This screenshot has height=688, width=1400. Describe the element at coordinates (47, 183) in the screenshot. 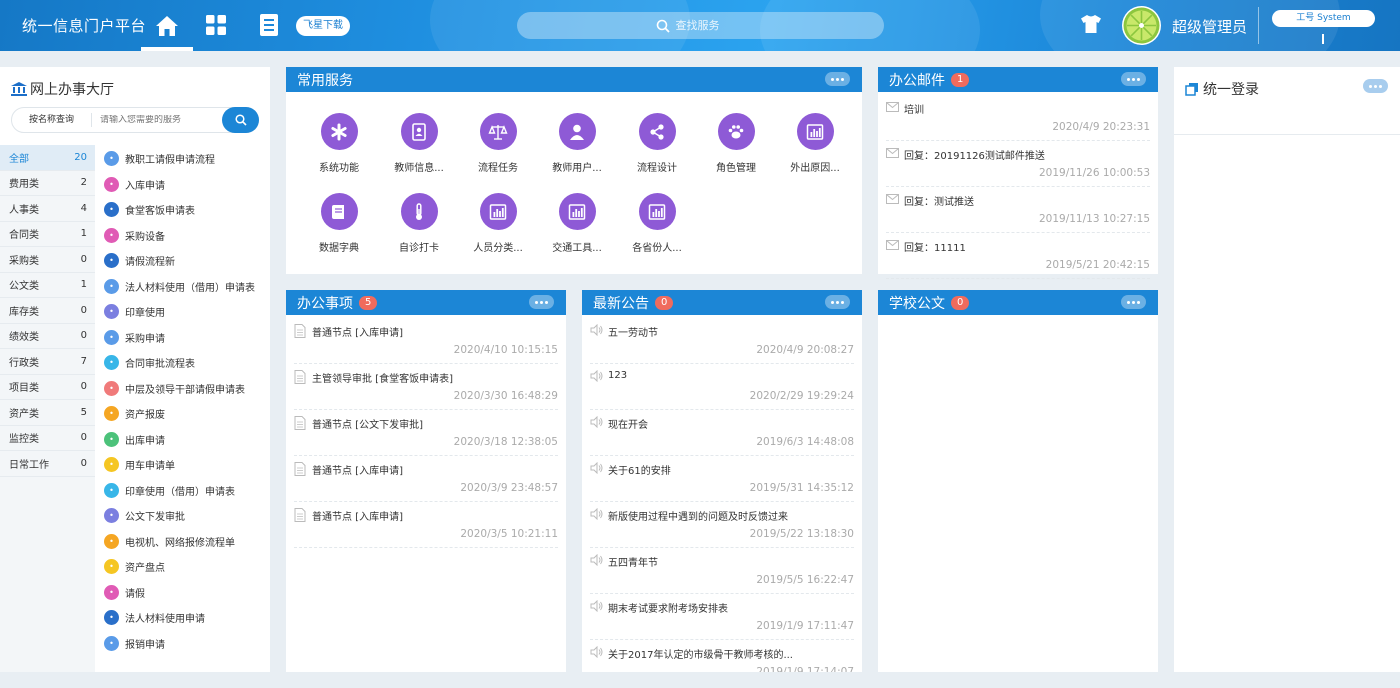

I see `category-item: 费用类 2` at that location.